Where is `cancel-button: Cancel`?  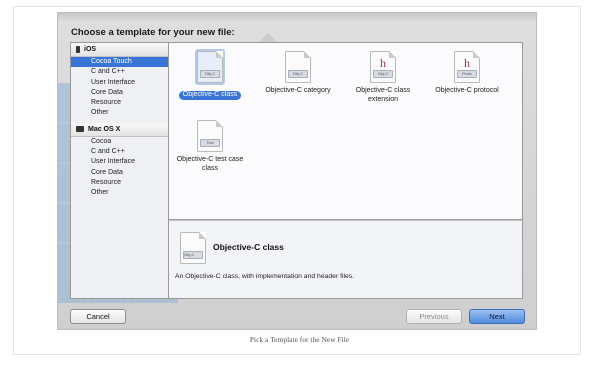 cancel-button: Cancel is located at coordinates (98, 316).